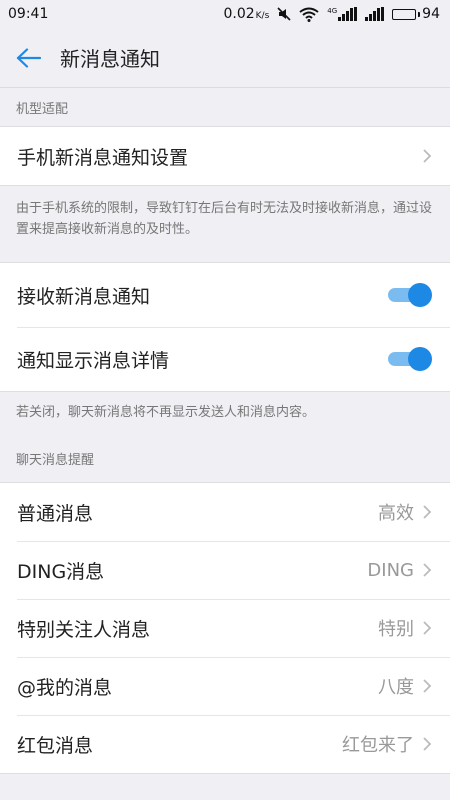 Image resolution: width=450 pixels, height=800 pixels. I want to click on signal-4g-icon: 4G, so click(342, 14).